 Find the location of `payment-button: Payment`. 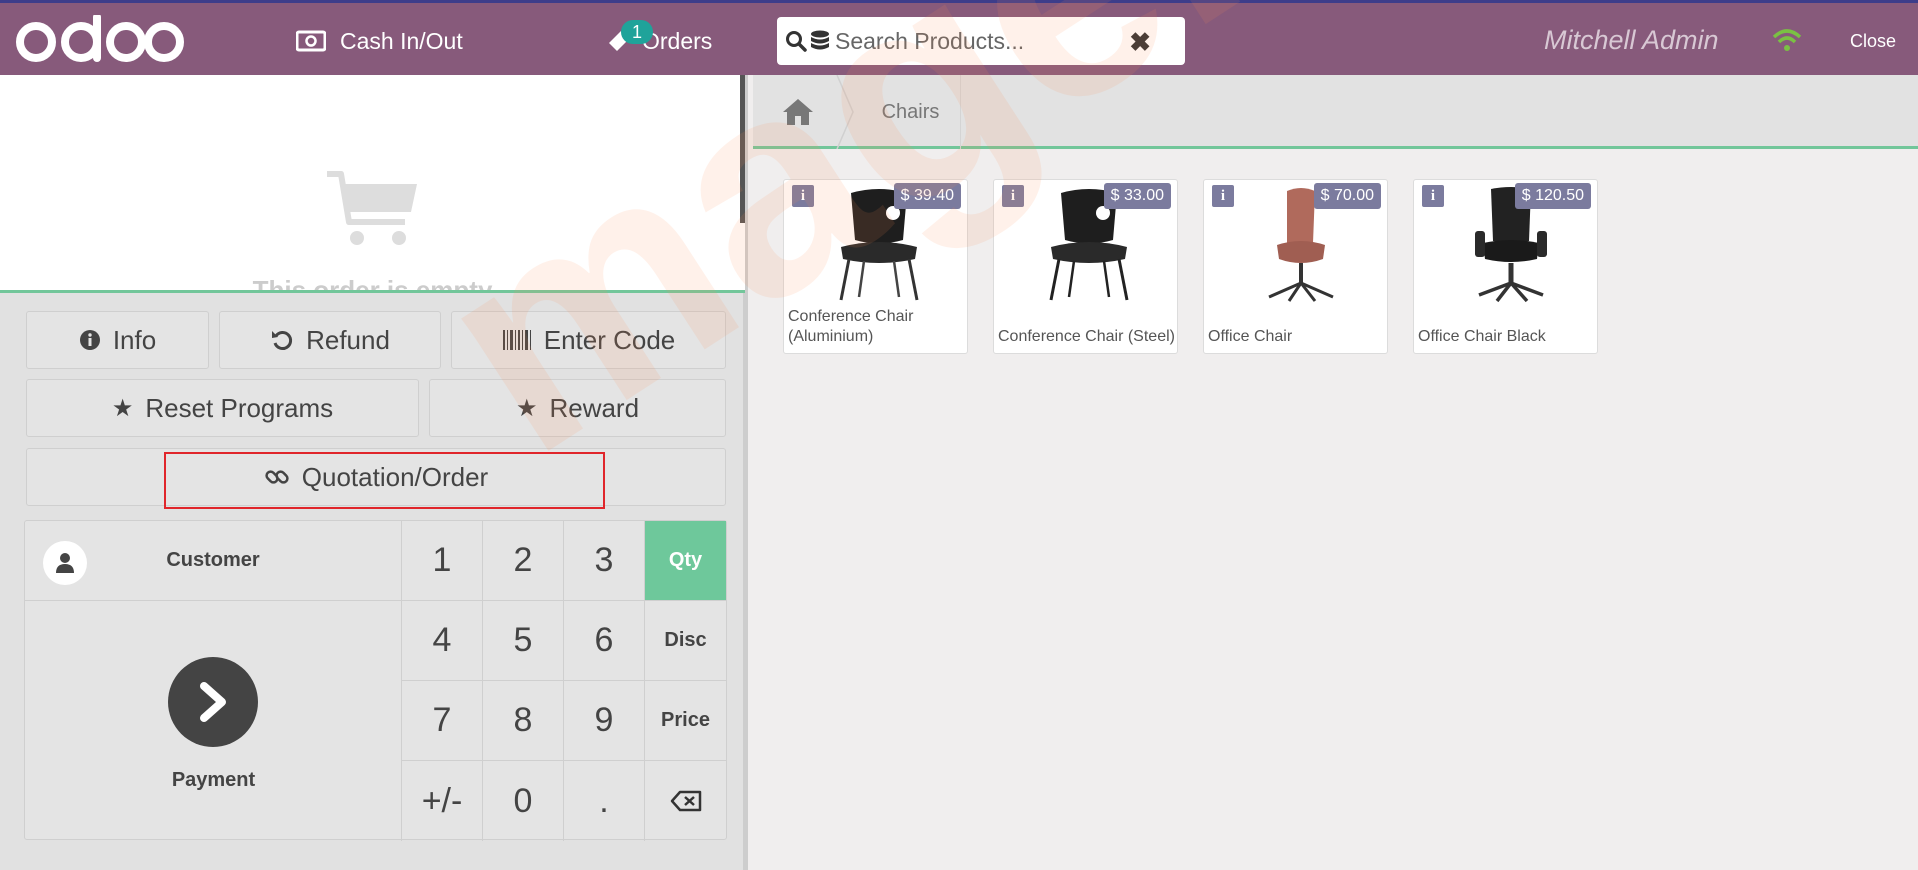

payment-button: Payment is located at coordinates (213, 721).